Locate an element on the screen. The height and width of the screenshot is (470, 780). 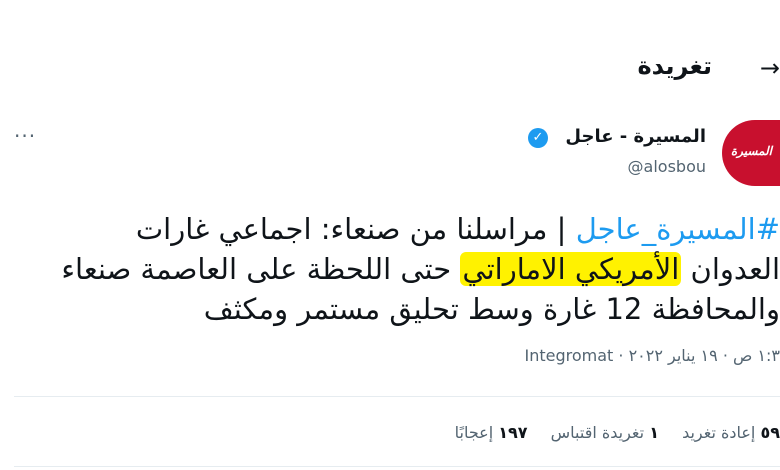
quotes-label: تغريدة اقتباس is located at coordinates (597, 432).